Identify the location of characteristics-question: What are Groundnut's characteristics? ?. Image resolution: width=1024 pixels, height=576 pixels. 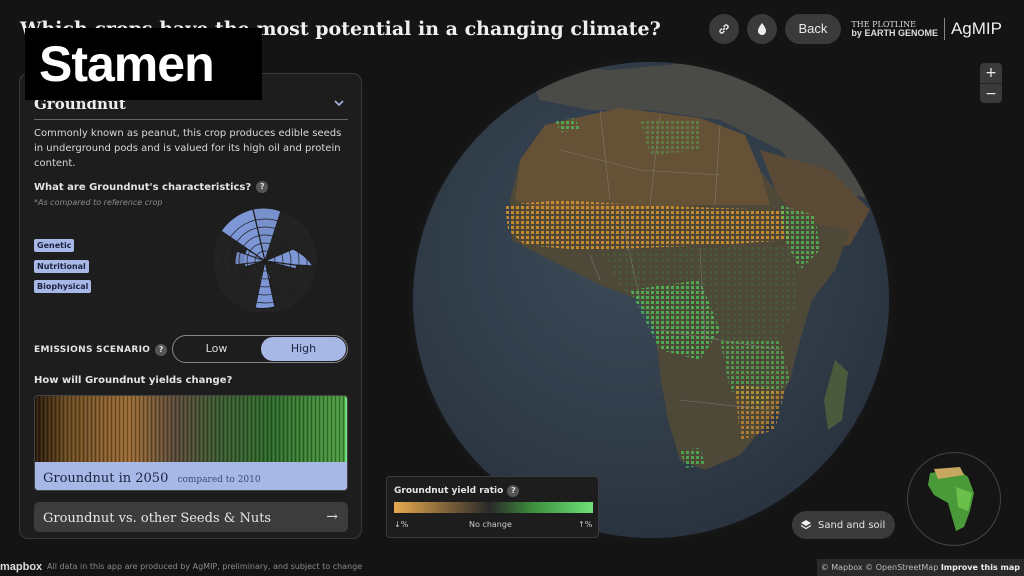
(151, 187).